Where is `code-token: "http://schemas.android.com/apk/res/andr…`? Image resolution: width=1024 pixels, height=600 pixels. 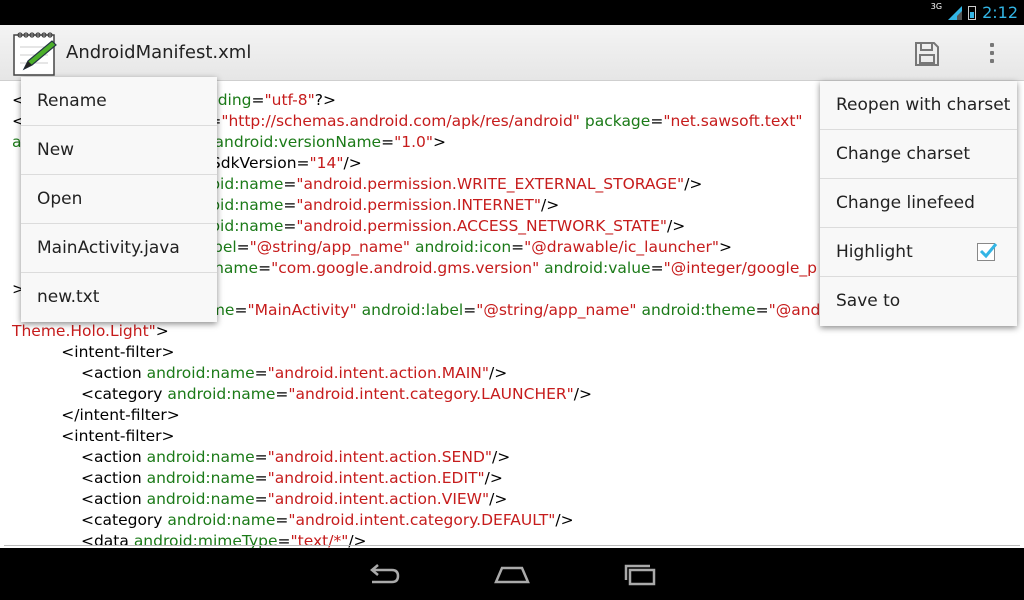
code-token: "http://schemas.android.com/apk/res/andr… is located at coordinates (400, 121).